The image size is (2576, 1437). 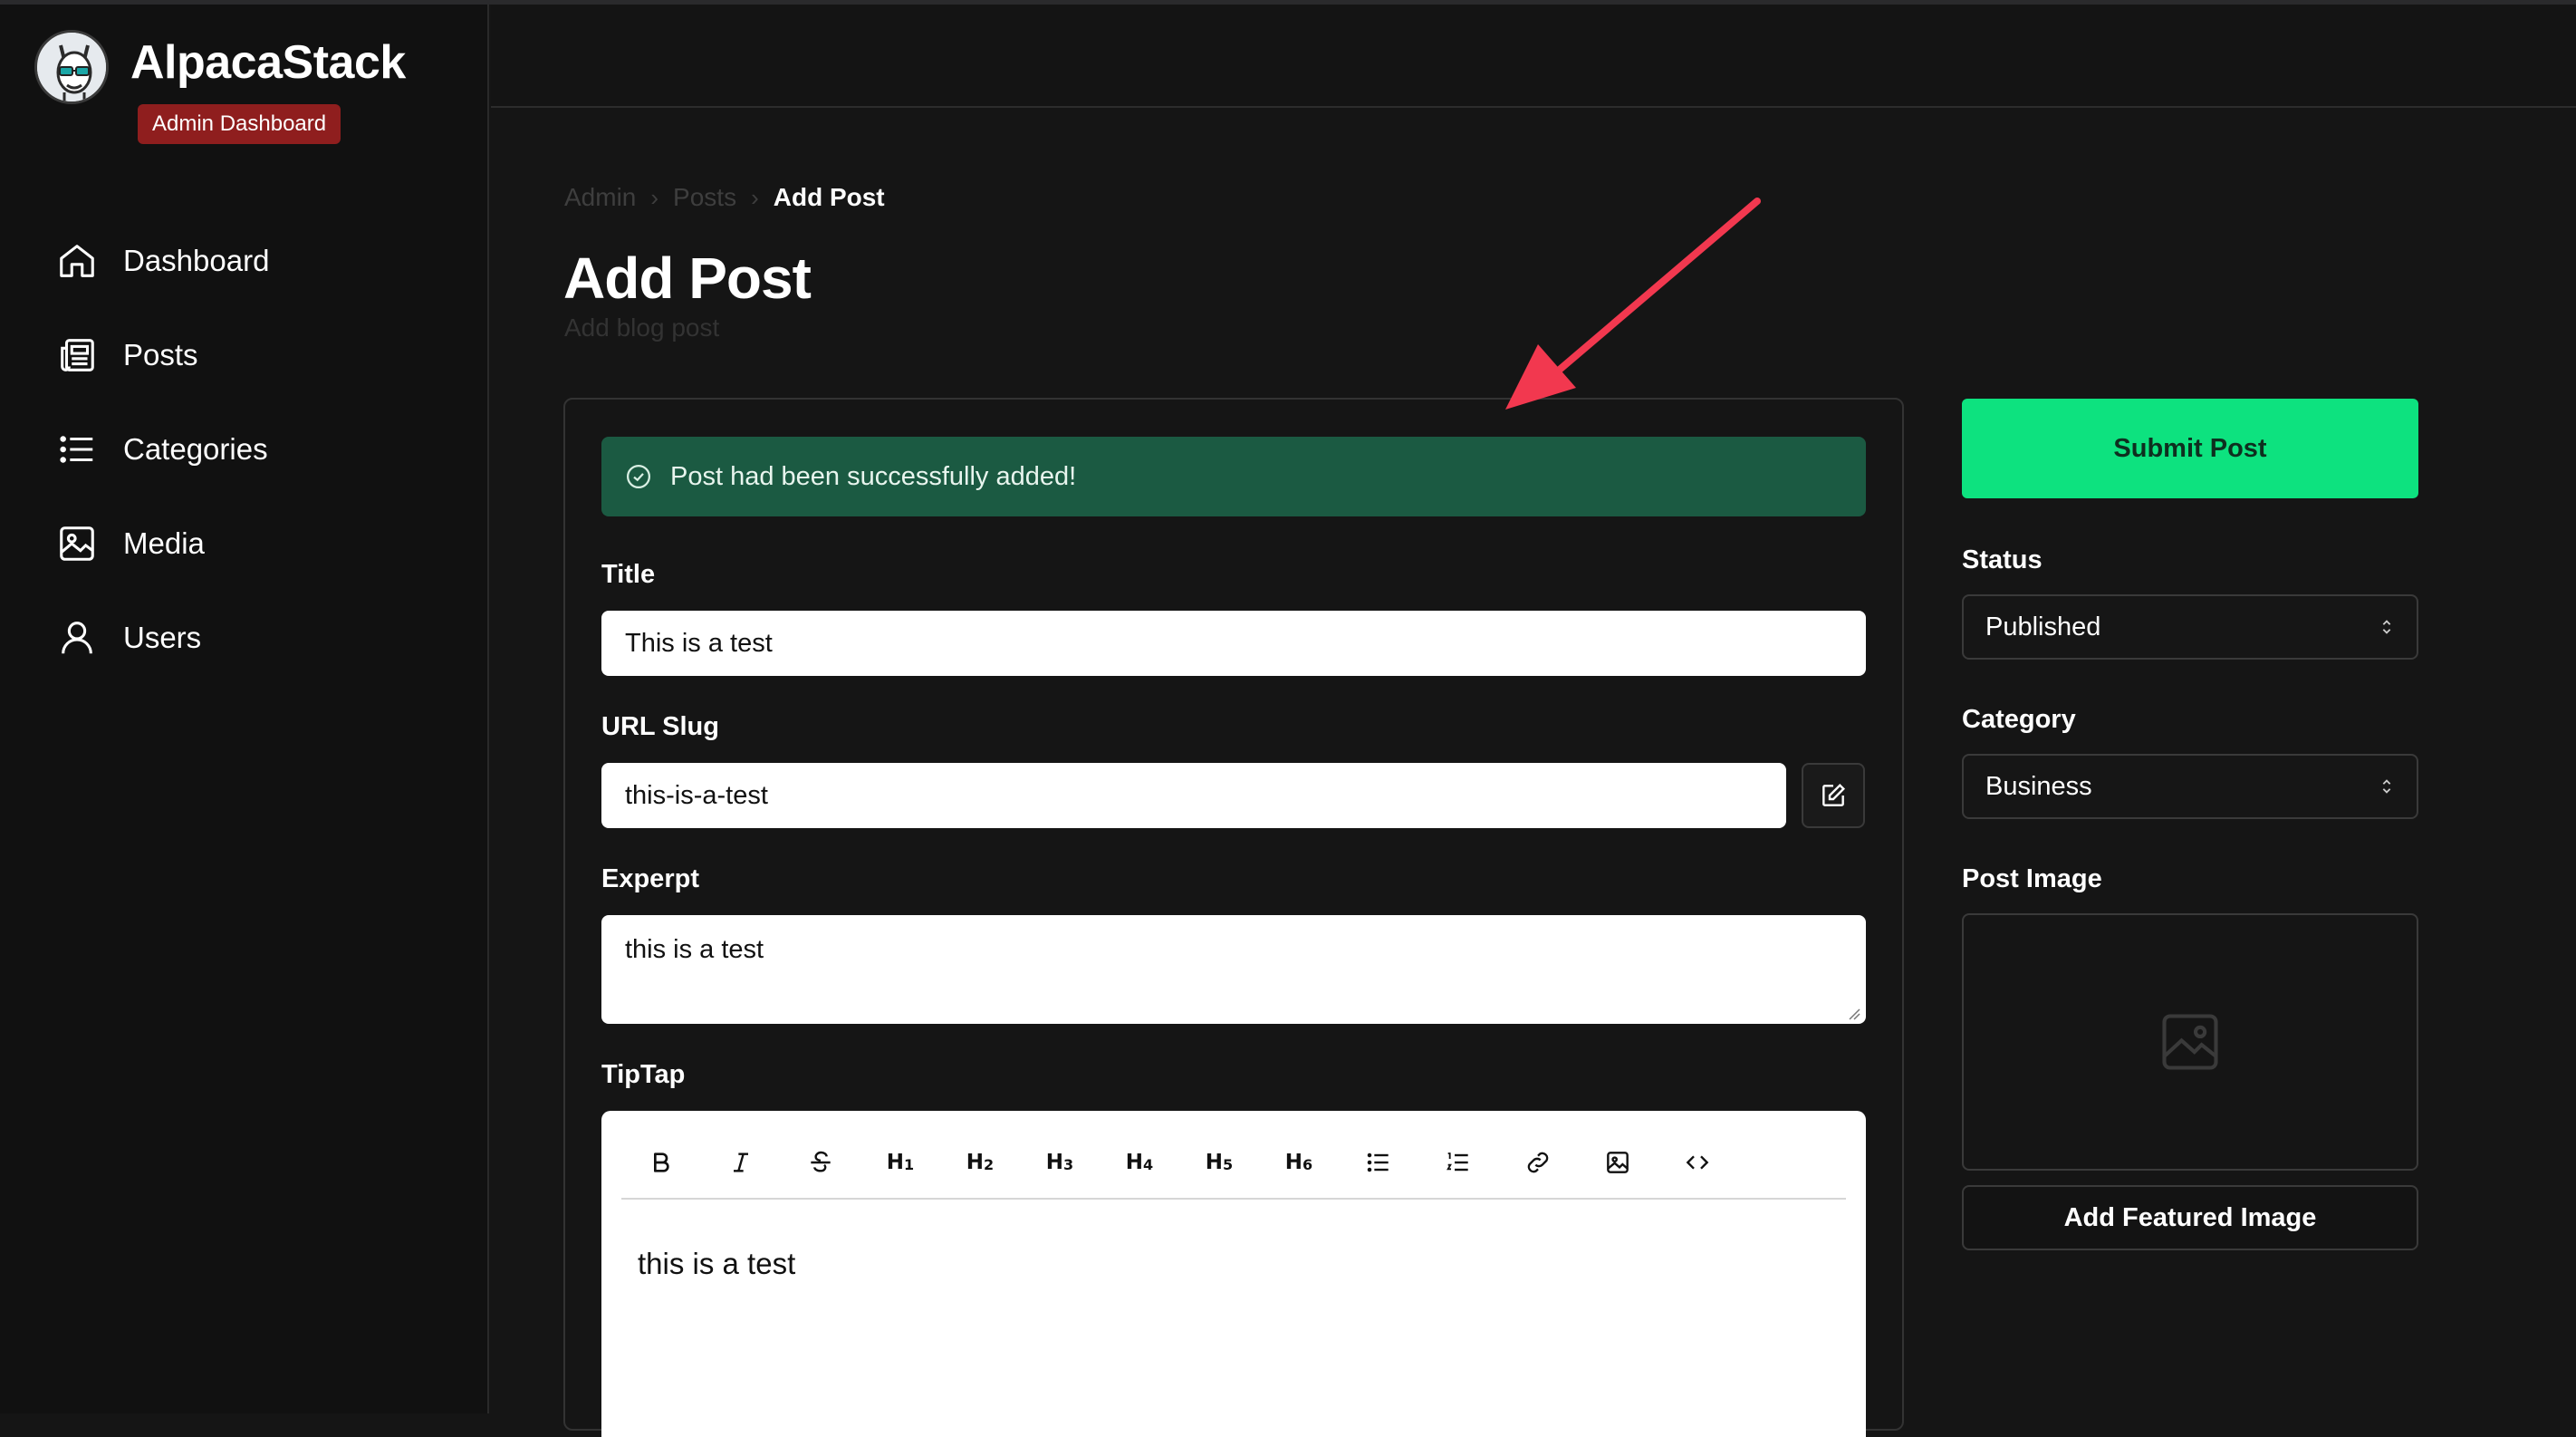 What do you see at coordinates (638, 476) in the screenshot?
I see `check-circle-icon` at bounding box center [638, 476].